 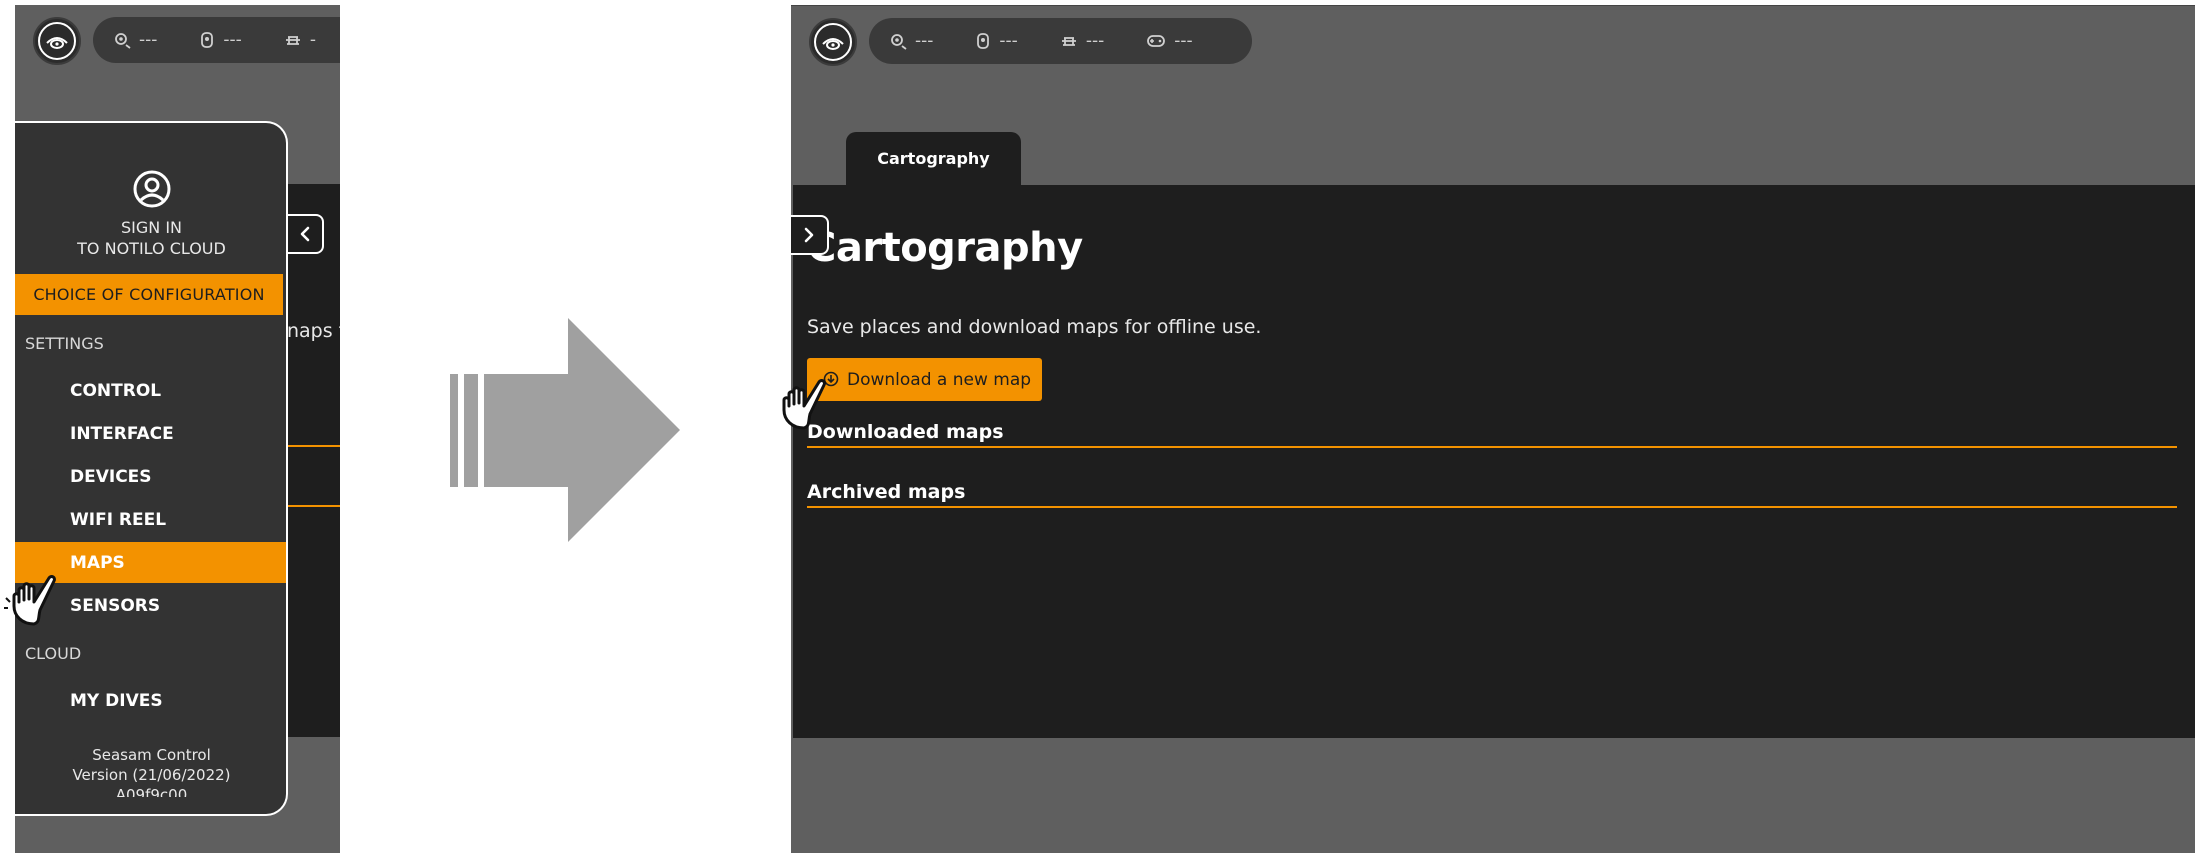 What do you see at coordinates (886, 492) in the screenshot?
I see `archived-maps-heading: Archived maps` at bounding box center [886, 492].